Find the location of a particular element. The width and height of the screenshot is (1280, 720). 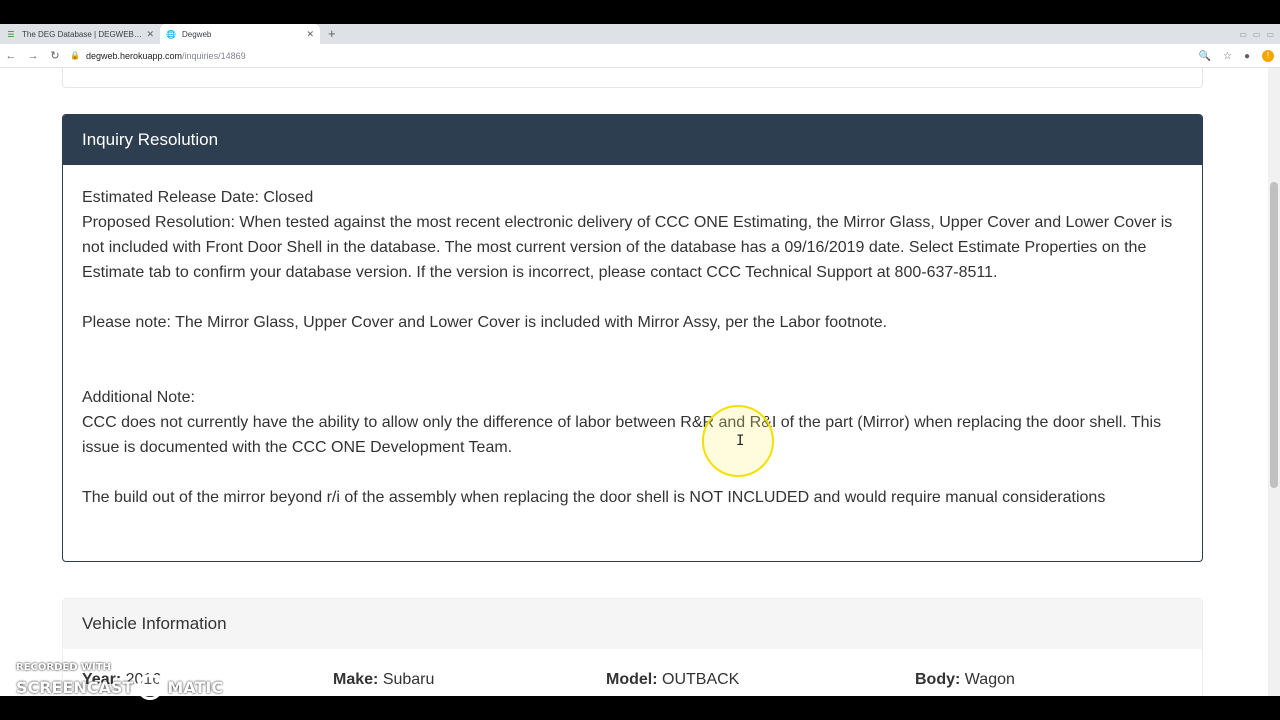

vehicle-make: Make: Subaru is located at coordinates (383, 680).